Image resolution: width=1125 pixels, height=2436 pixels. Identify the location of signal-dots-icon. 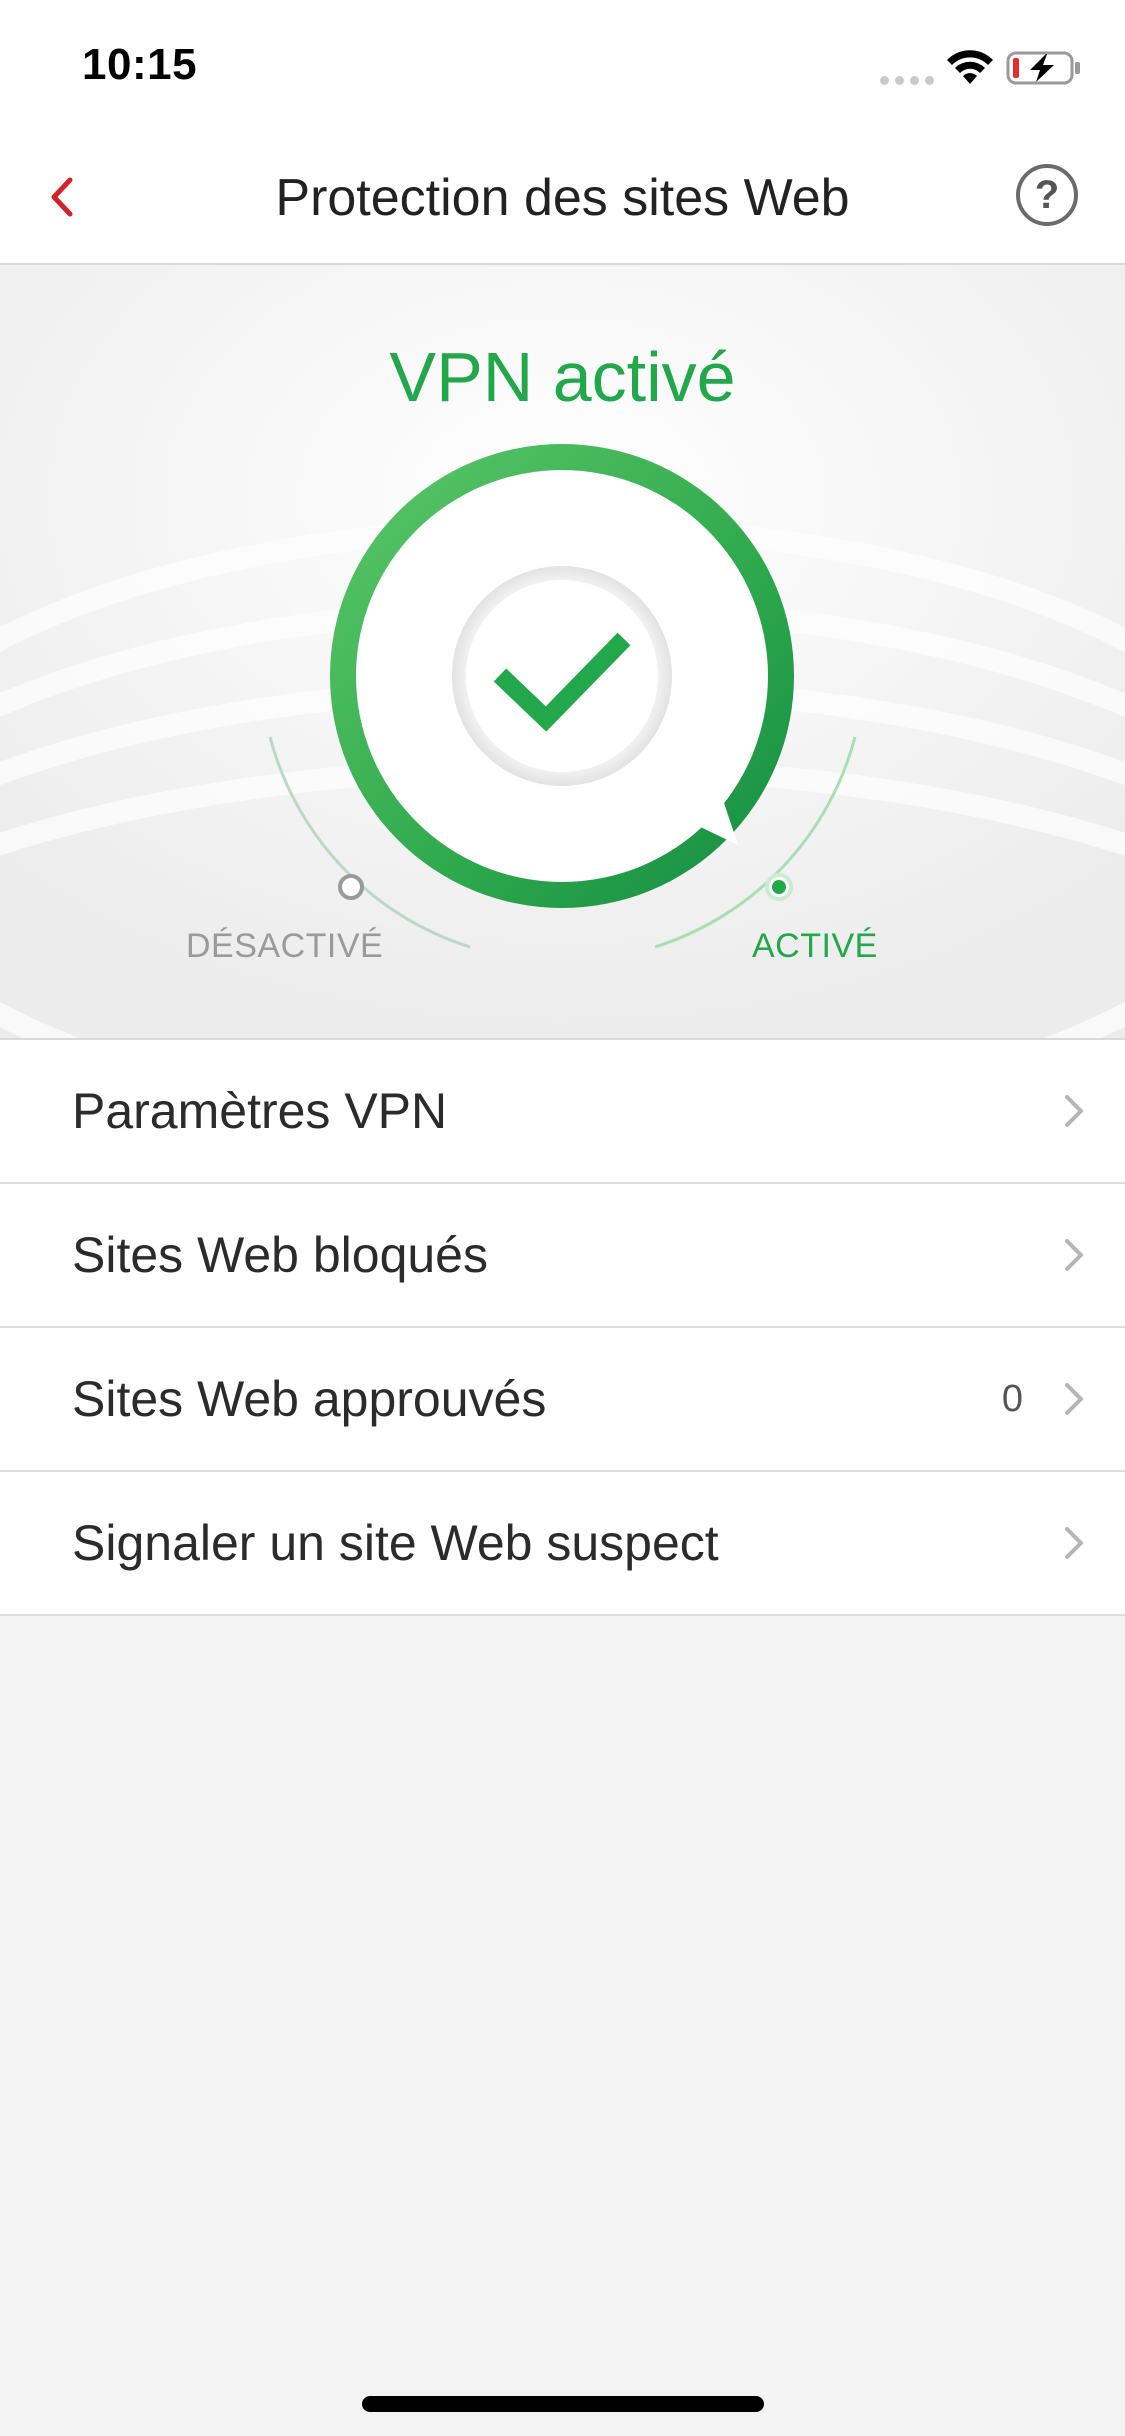
(908, 81).